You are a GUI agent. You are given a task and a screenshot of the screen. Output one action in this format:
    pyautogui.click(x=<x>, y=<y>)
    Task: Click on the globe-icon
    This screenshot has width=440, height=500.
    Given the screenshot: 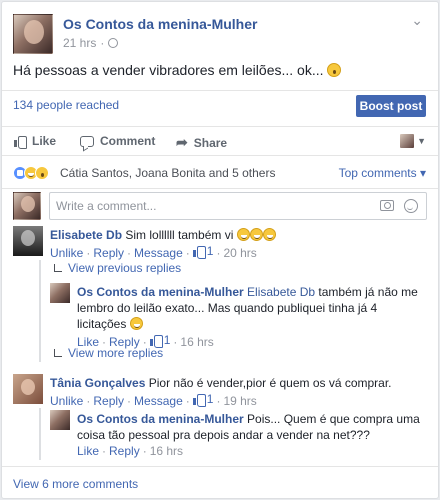 What is the action you would take?
    pyautogui.click(x=113, y=43)
    